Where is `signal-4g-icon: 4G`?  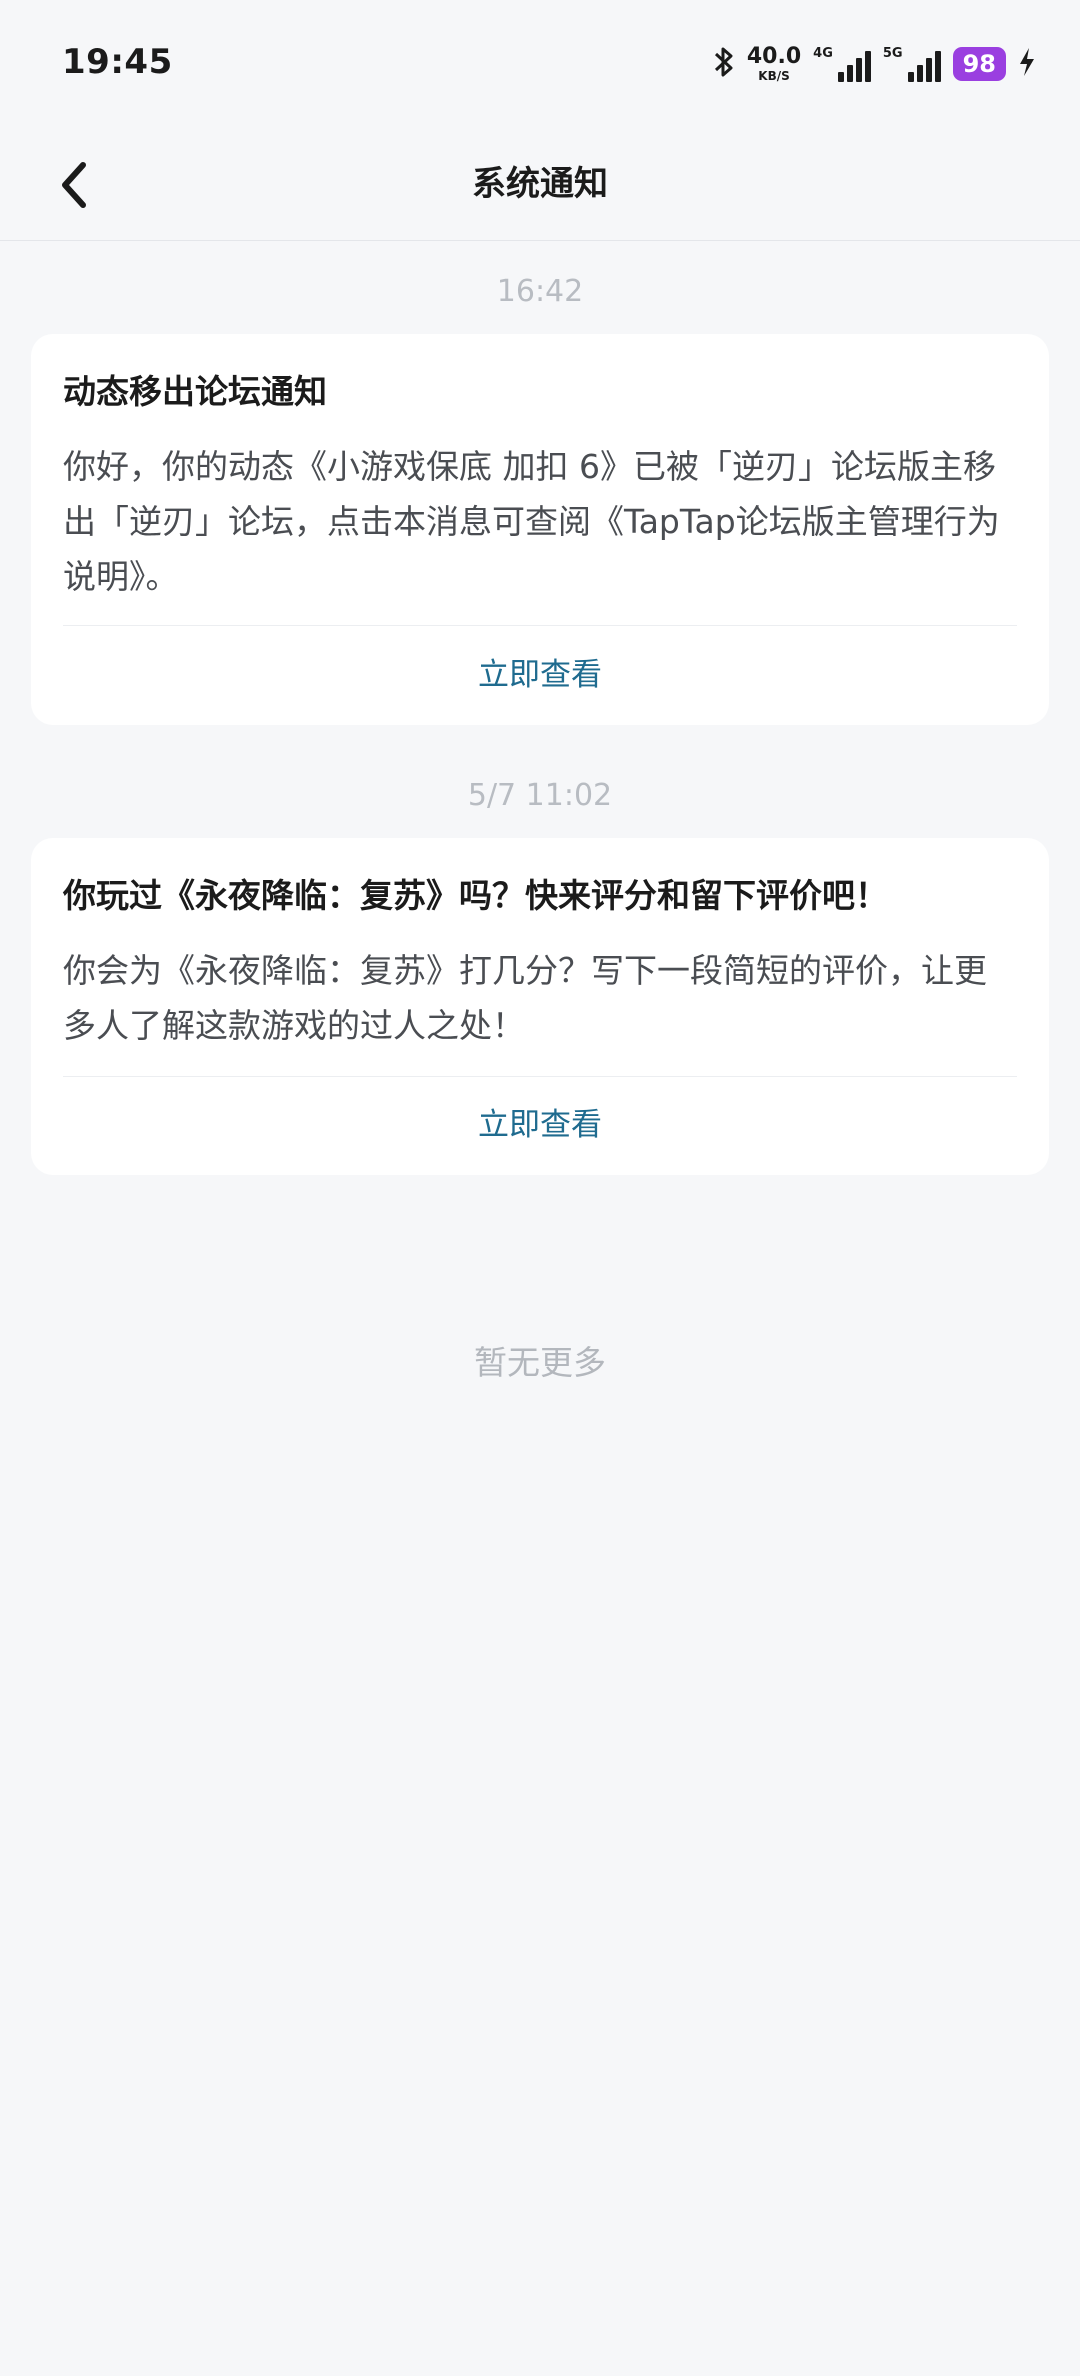
signal-4g-icon: 4G is located at coordinates (842, 64).